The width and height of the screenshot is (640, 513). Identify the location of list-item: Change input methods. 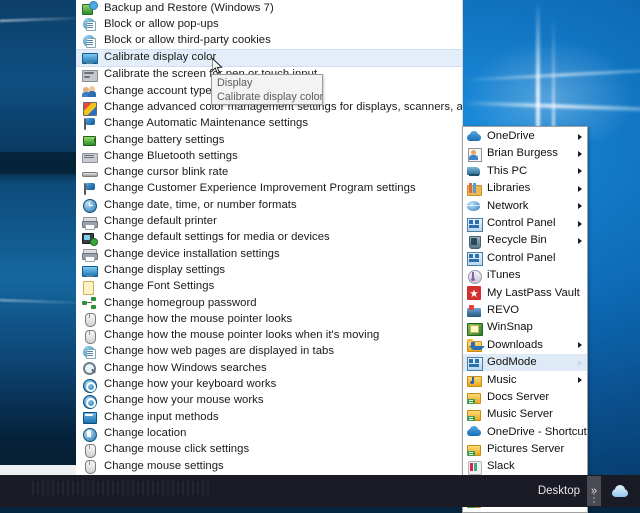
(269, 417).